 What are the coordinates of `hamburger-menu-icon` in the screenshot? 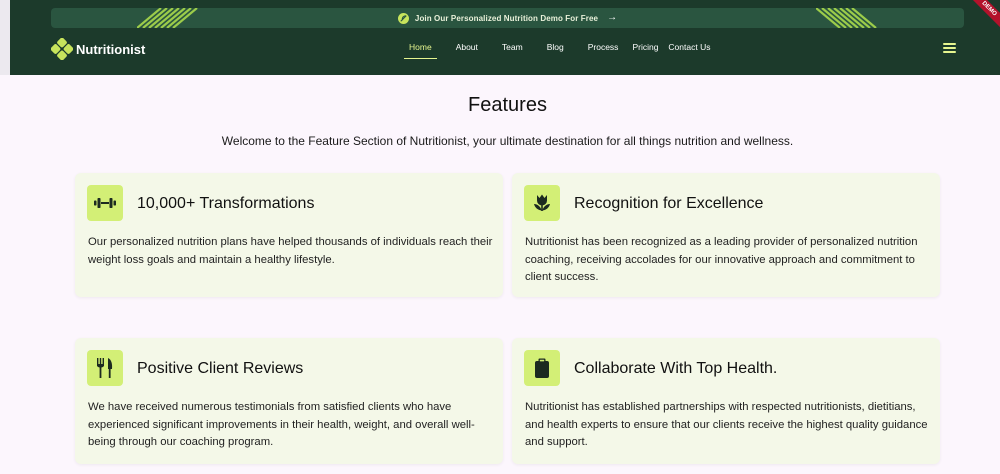 It's located at (949, 48).